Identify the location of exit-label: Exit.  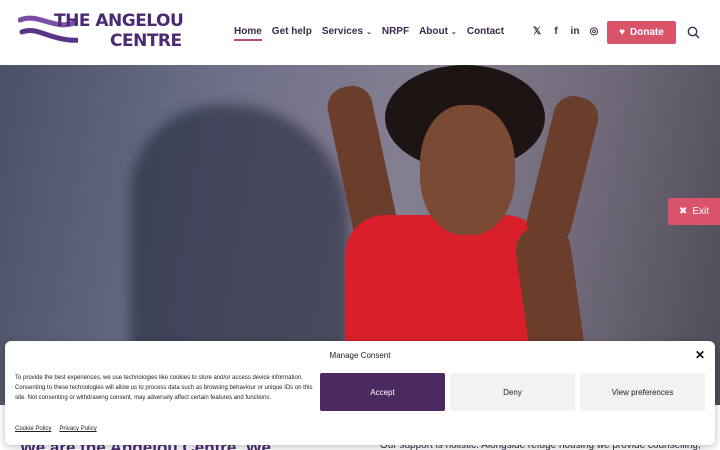
(701, 211).